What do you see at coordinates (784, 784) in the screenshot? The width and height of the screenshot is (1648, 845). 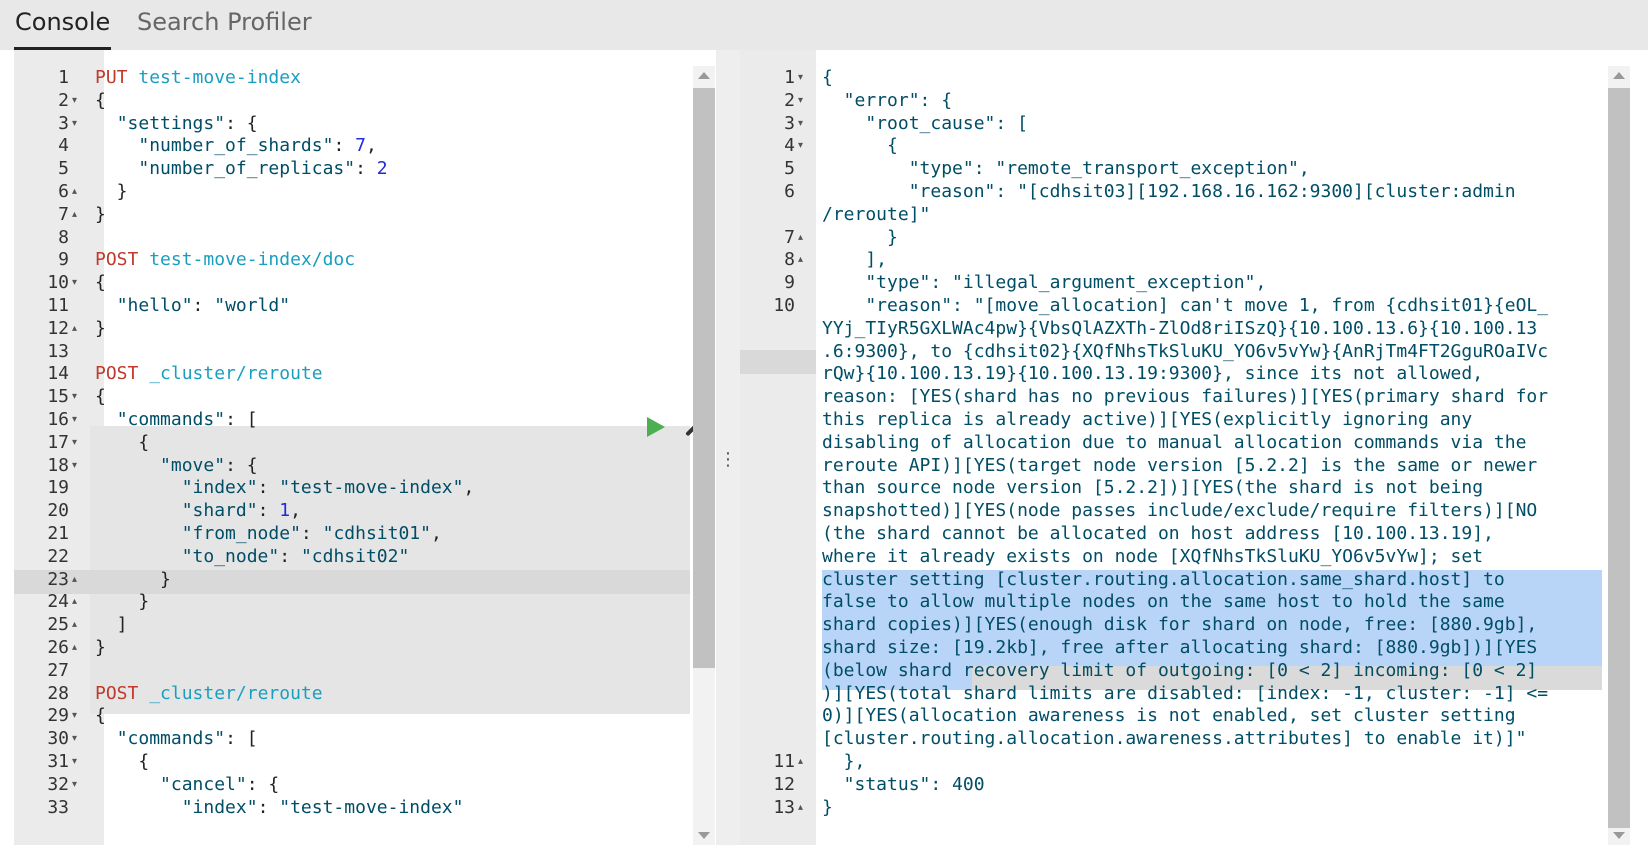 I see `line-number: 12` at bounding box center [784, 784].